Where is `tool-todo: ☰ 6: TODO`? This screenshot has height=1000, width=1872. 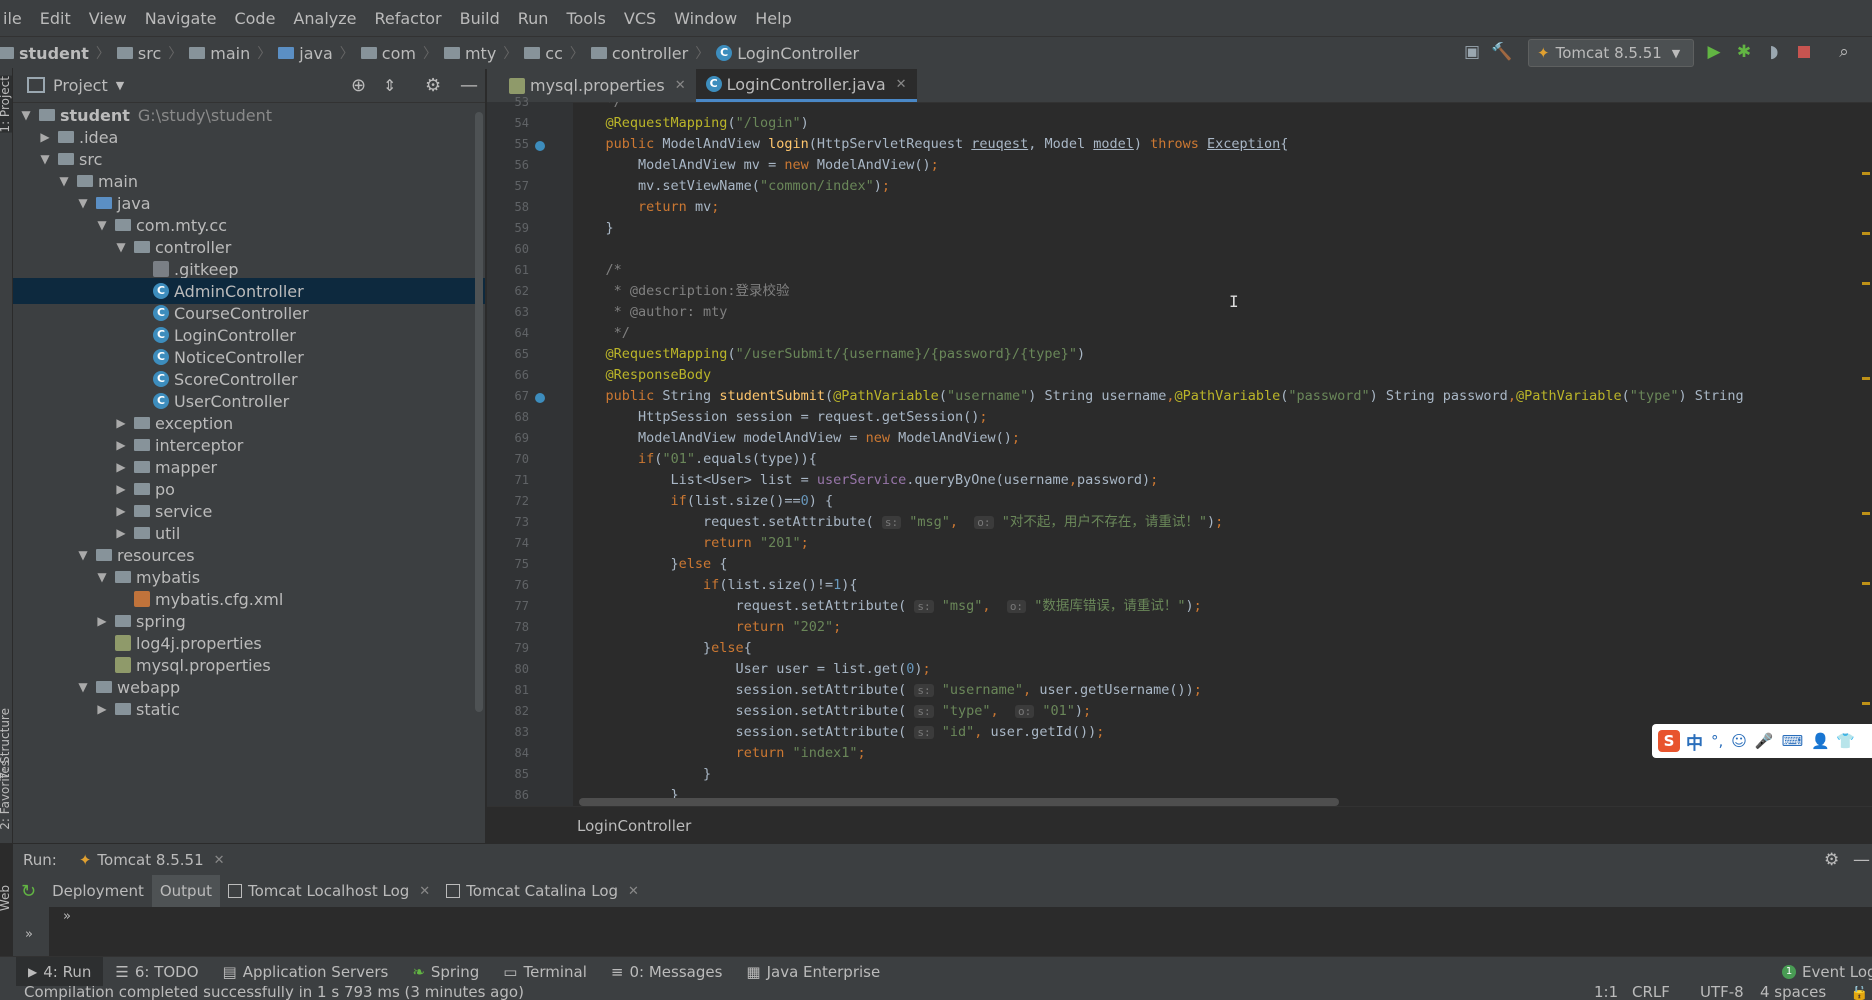
tool-todo: ☰ 6: TODO is located at coordinates (156, 972).